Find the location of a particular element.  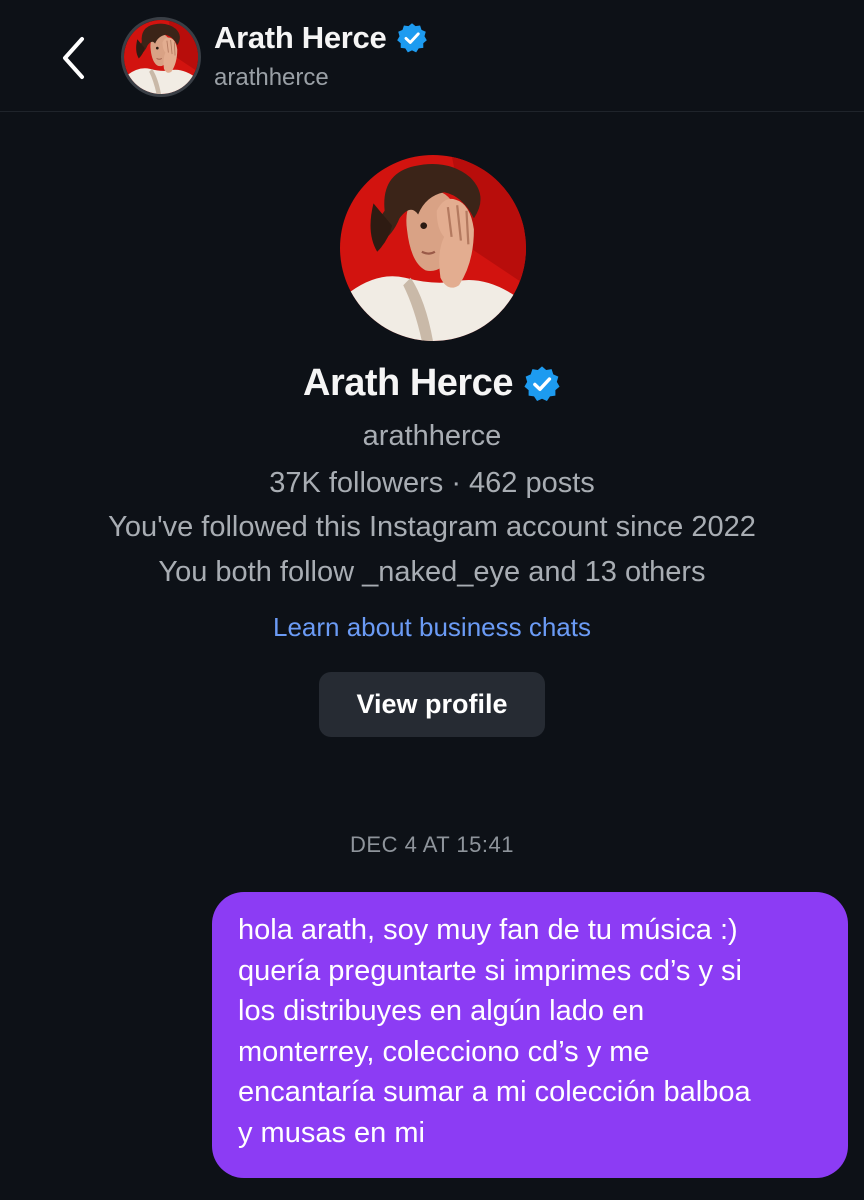

chevron-left-icon is located at coordinates (73, 58).